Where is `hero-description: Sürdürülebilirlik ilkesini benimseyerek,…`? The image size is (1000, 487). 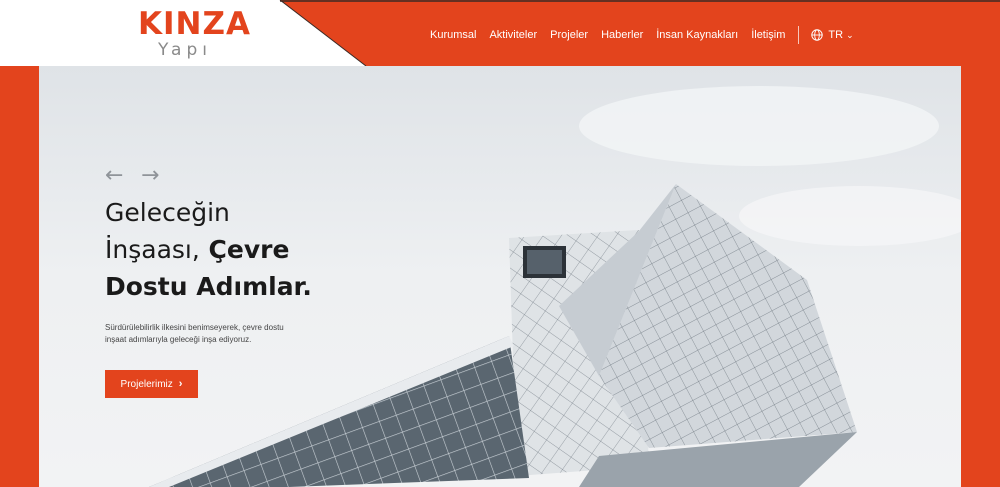 hero-description: Sürdürülebilirlik ilkesini benimseyerek,… is located at coordinates (215, 334).